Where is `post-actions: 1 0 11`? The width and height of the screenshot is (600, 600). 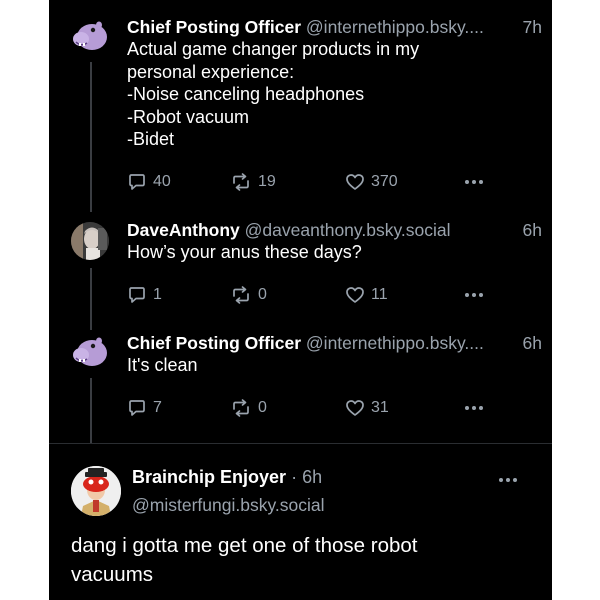
post-actions: 1 0 11 is located at coordinates (337, 295).